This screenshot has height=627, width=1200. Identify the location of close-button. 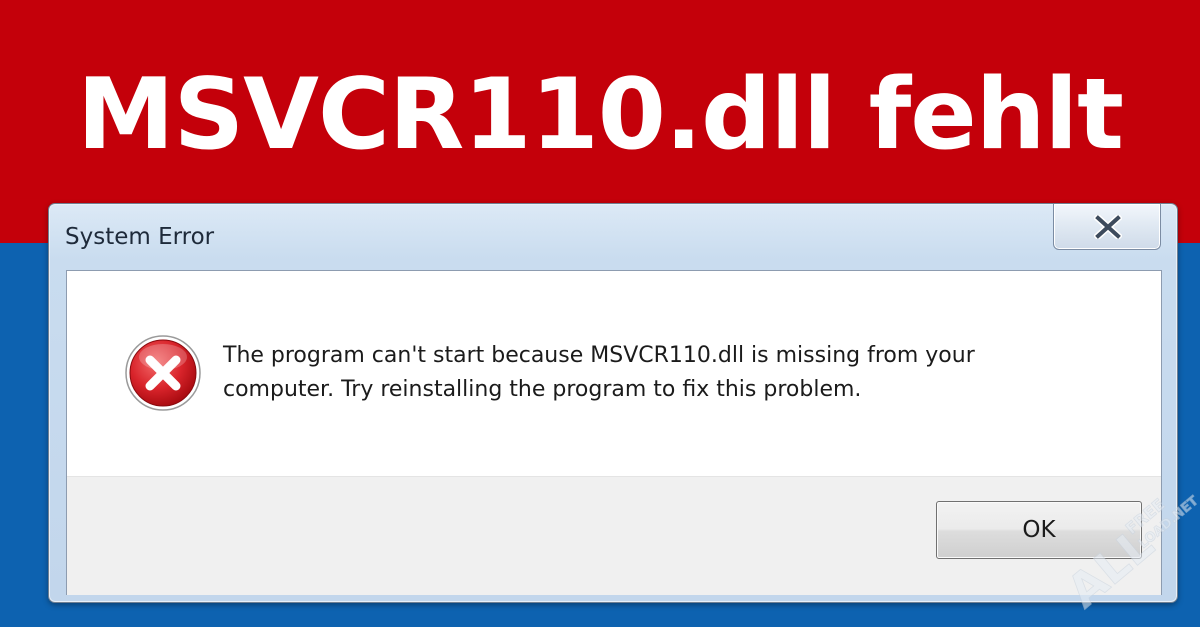
(1107, 227).